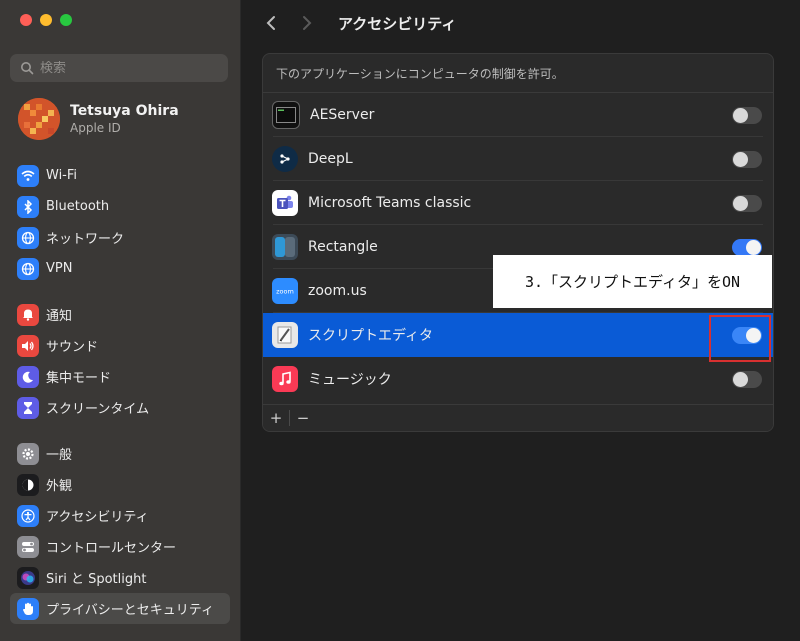  I want to click on vpn-globe-icon, so click(28, 268).